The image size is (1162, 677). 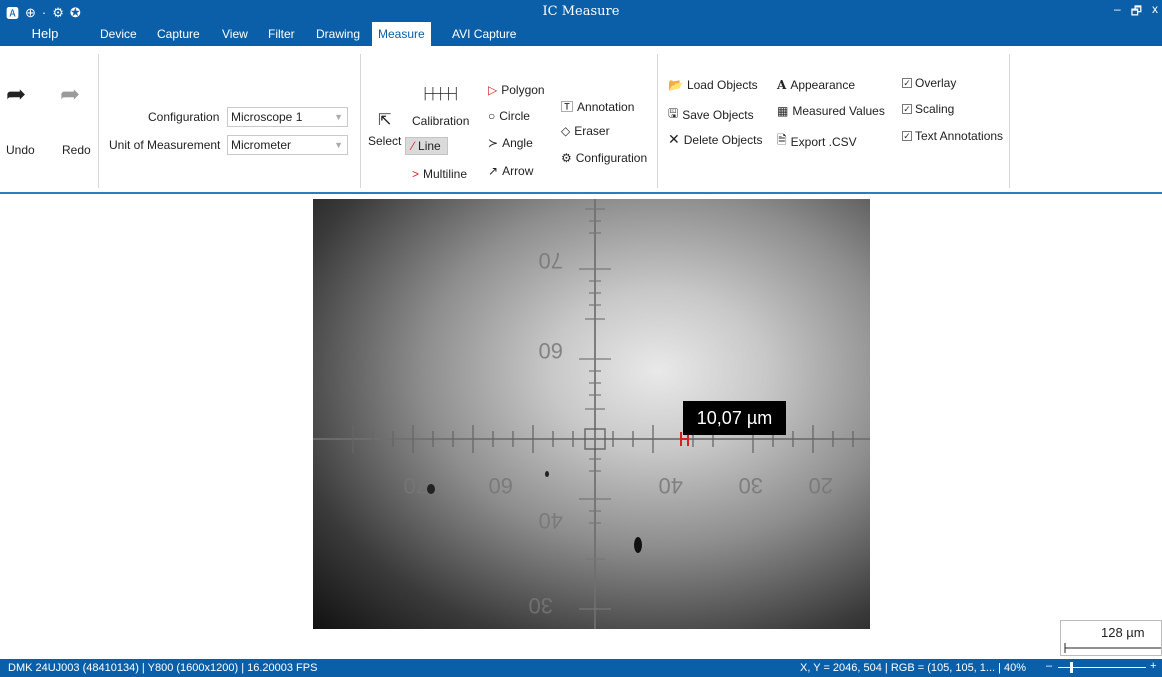 I want to click on window-controls: – 🗗 x, so click(x=1136, y=12).